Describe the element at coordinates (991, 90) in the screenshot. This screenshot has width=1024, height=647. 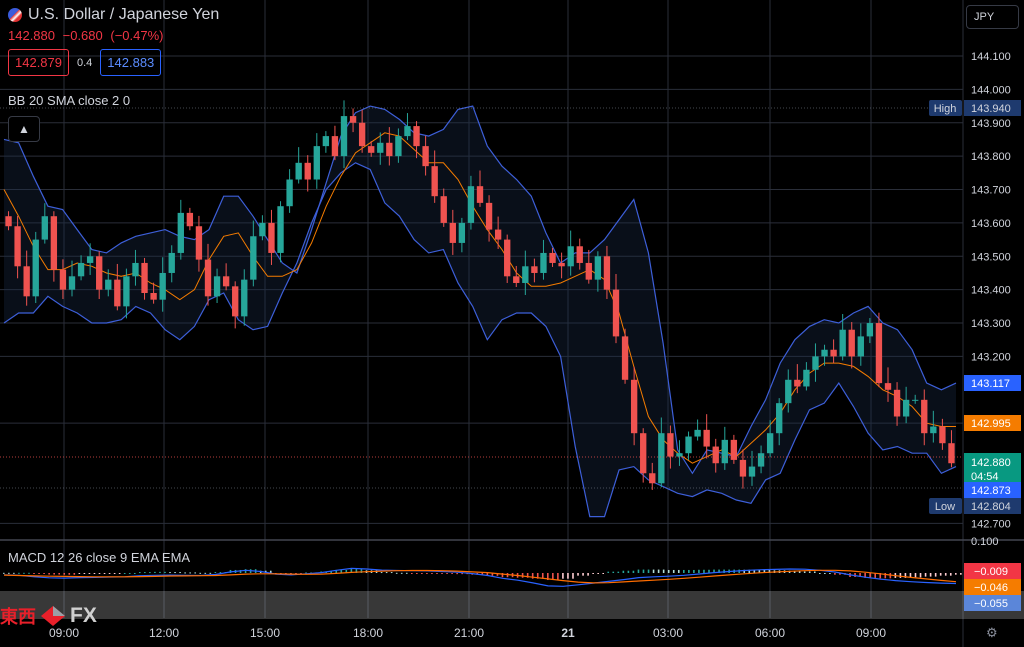
I see `price-tick-label: 144.000` at that location.